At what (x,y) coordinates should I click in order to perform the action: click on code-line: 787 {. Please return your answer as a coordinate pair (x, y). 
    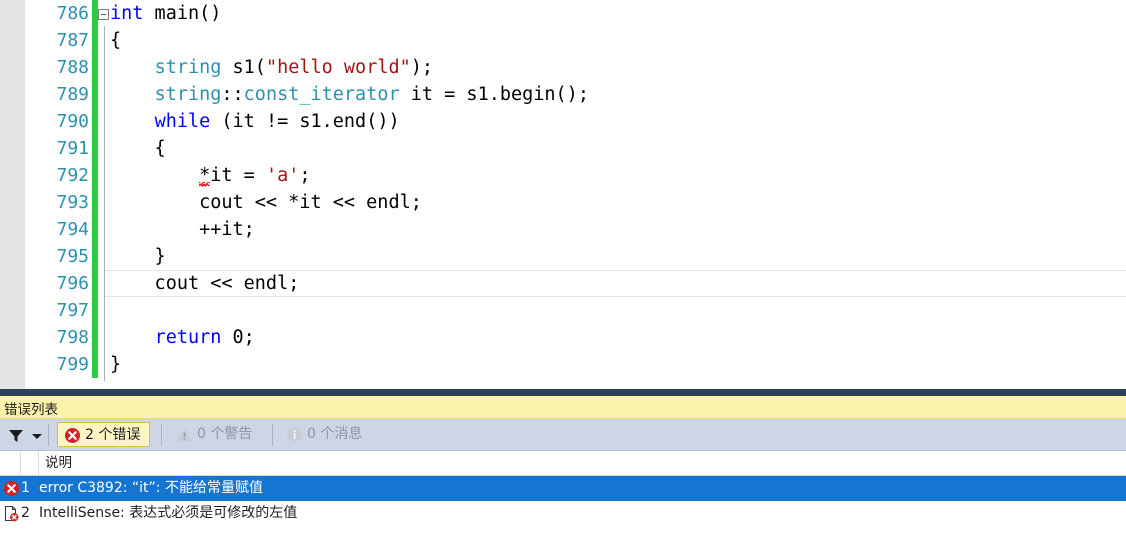
    Looking at the image, I should click on (563, 40).